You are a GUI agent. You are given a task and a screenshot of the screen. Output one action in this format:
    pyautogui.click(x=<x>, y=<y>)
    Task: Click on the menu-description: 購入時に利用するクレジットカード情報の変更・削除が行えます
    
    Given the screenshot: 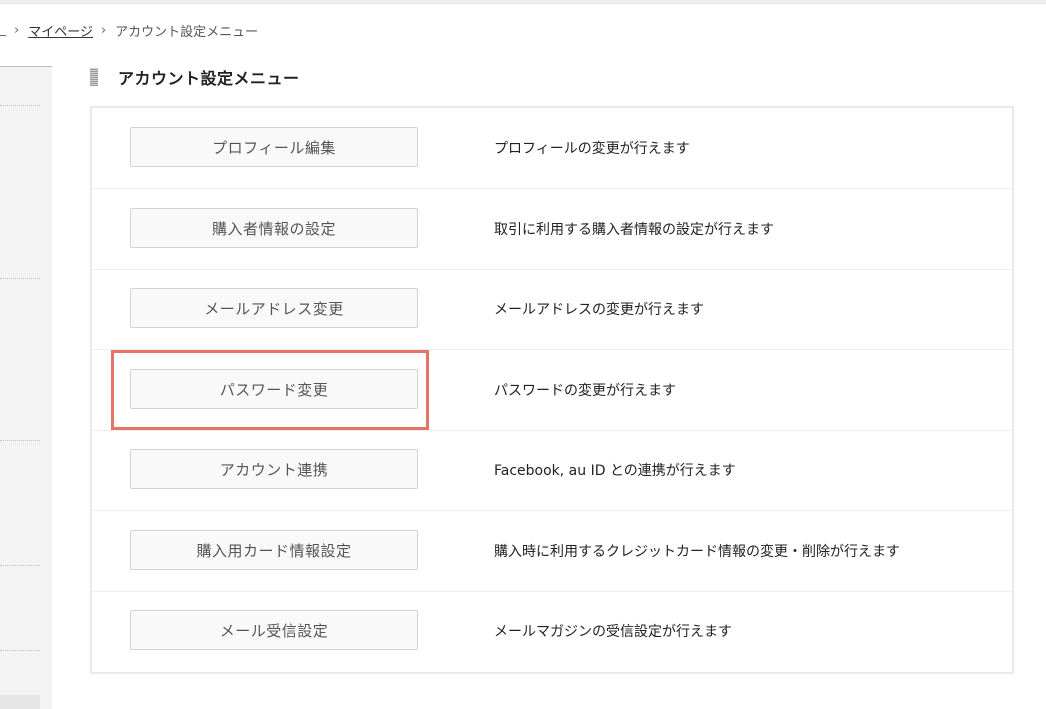 What is the action you would take?
    pyautogui.click(x=697, y=552)
    